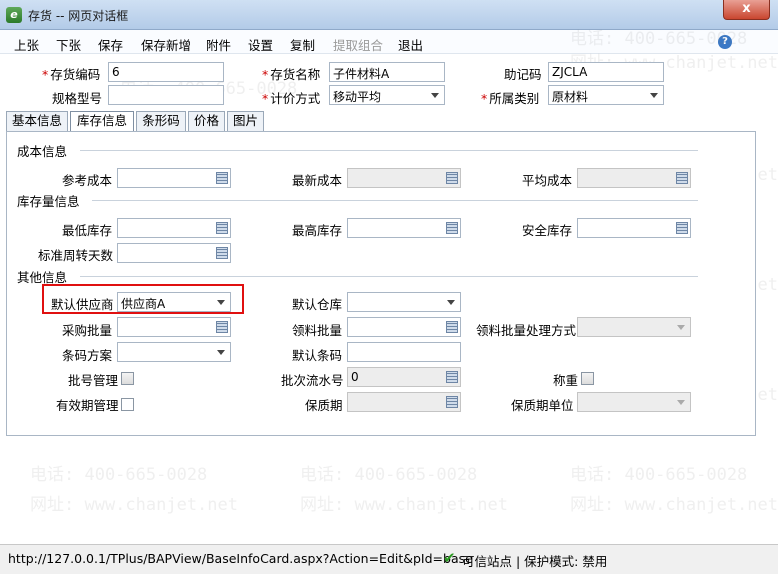 The height and width of the screenshot is (574, 778). Describe the element at coordinates (317, 330) in the screenshot. I see `material-batch-label: 领料批量` at that location.